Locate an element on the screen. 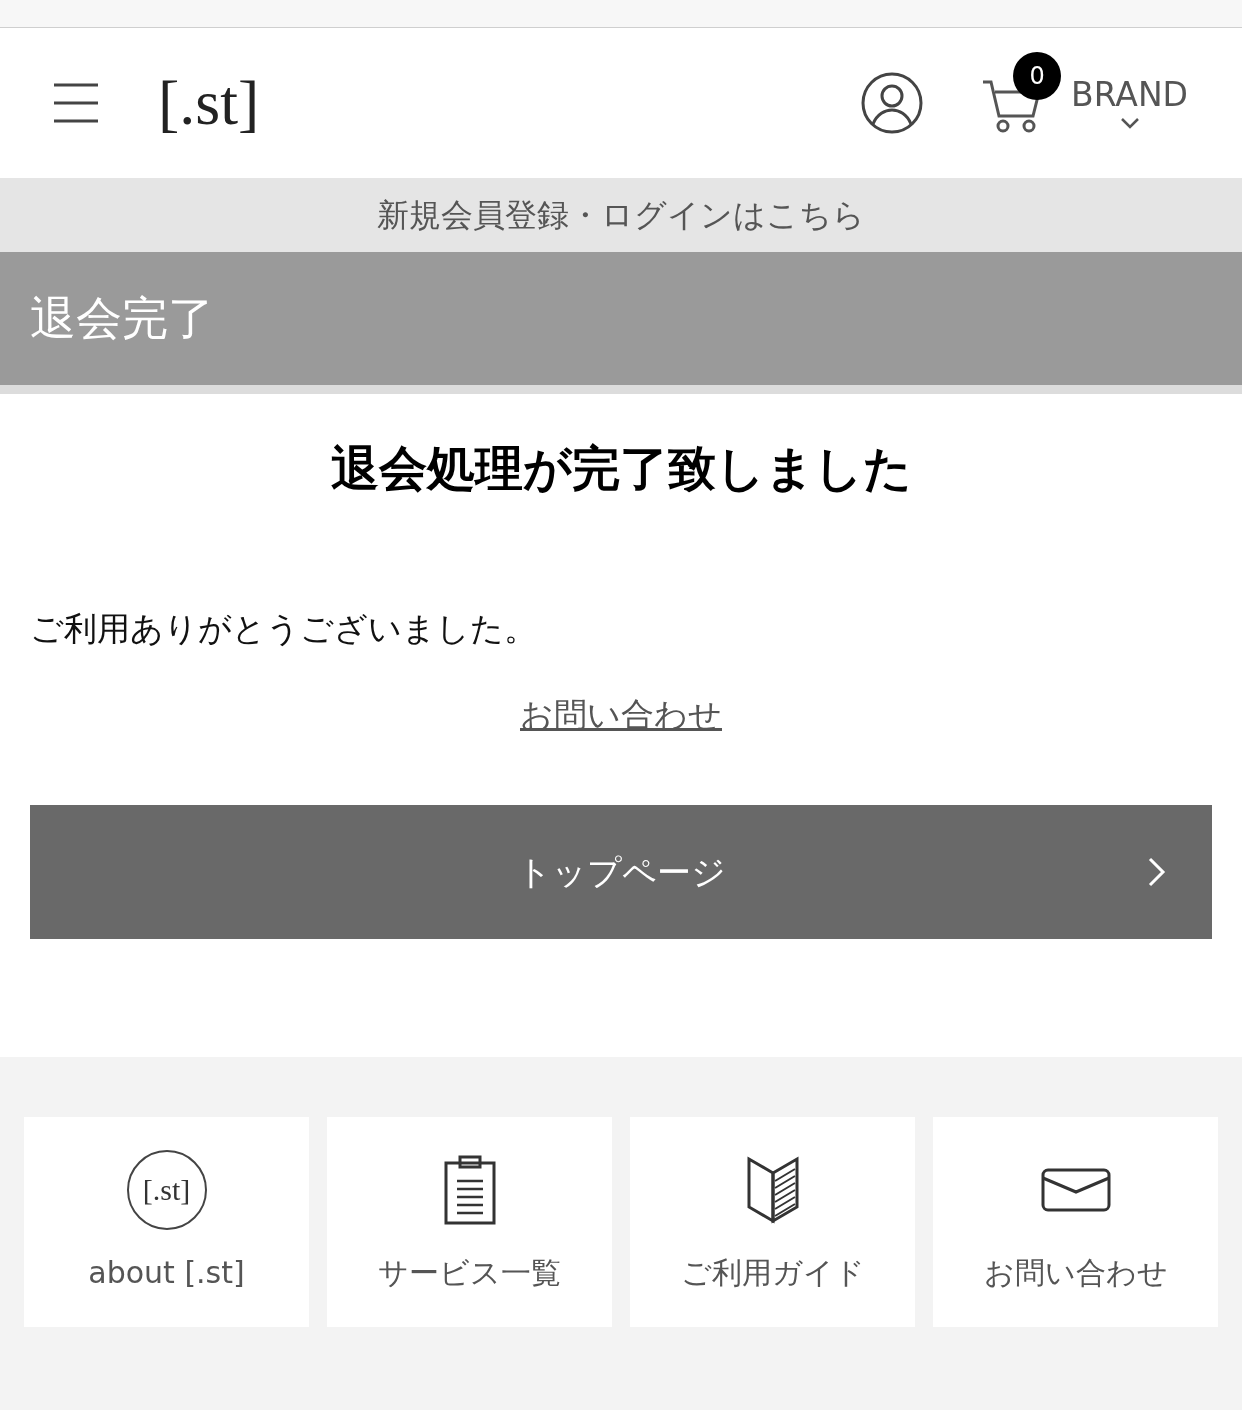 The height and width of the screenshot is (1410, 1242). footer-nav-label: ご利用ガイド is located at coordinates (772, 1272).